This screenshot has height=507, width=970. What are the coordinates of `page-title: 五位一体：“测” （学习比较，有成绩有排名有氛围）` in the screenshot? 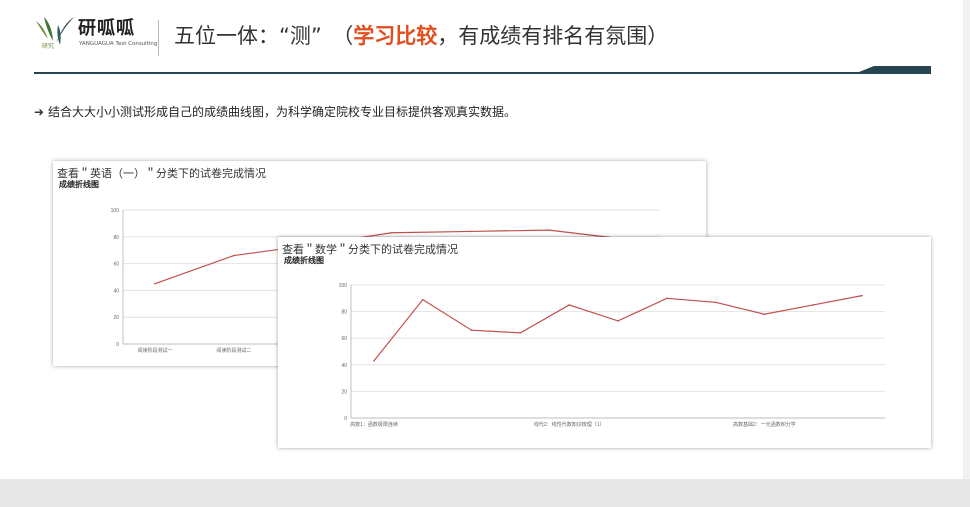 It's located at (421, 35).